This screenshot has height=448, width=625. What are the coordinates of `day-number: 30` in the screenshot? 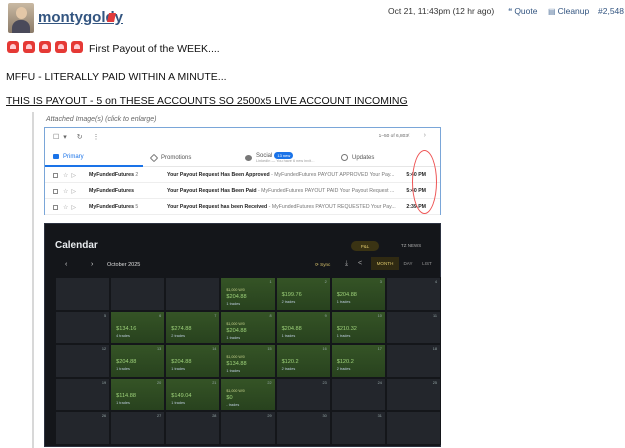 It's located at (324, 416).